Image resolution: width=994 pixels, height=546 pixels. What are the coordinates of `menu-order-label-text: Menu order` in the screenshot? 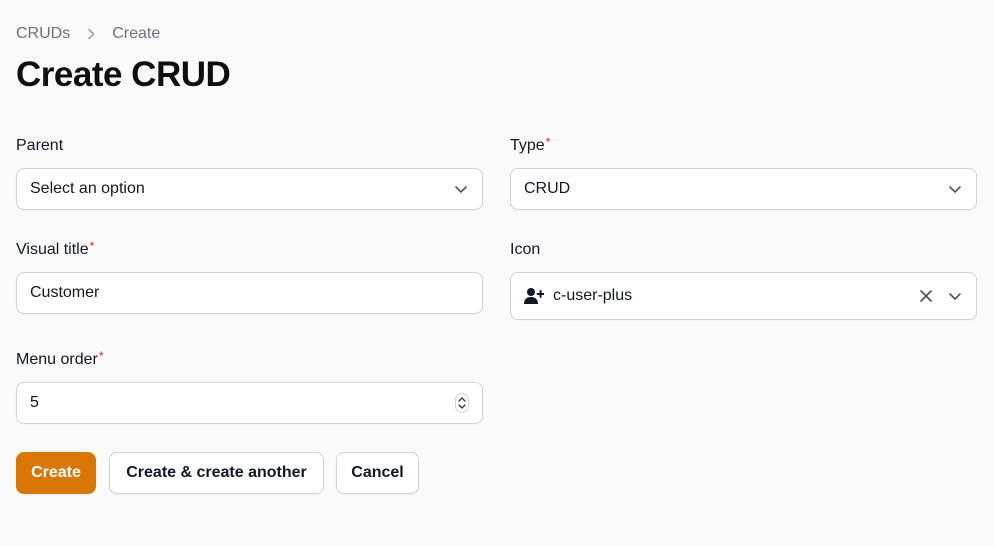 It's located at (57, 359).